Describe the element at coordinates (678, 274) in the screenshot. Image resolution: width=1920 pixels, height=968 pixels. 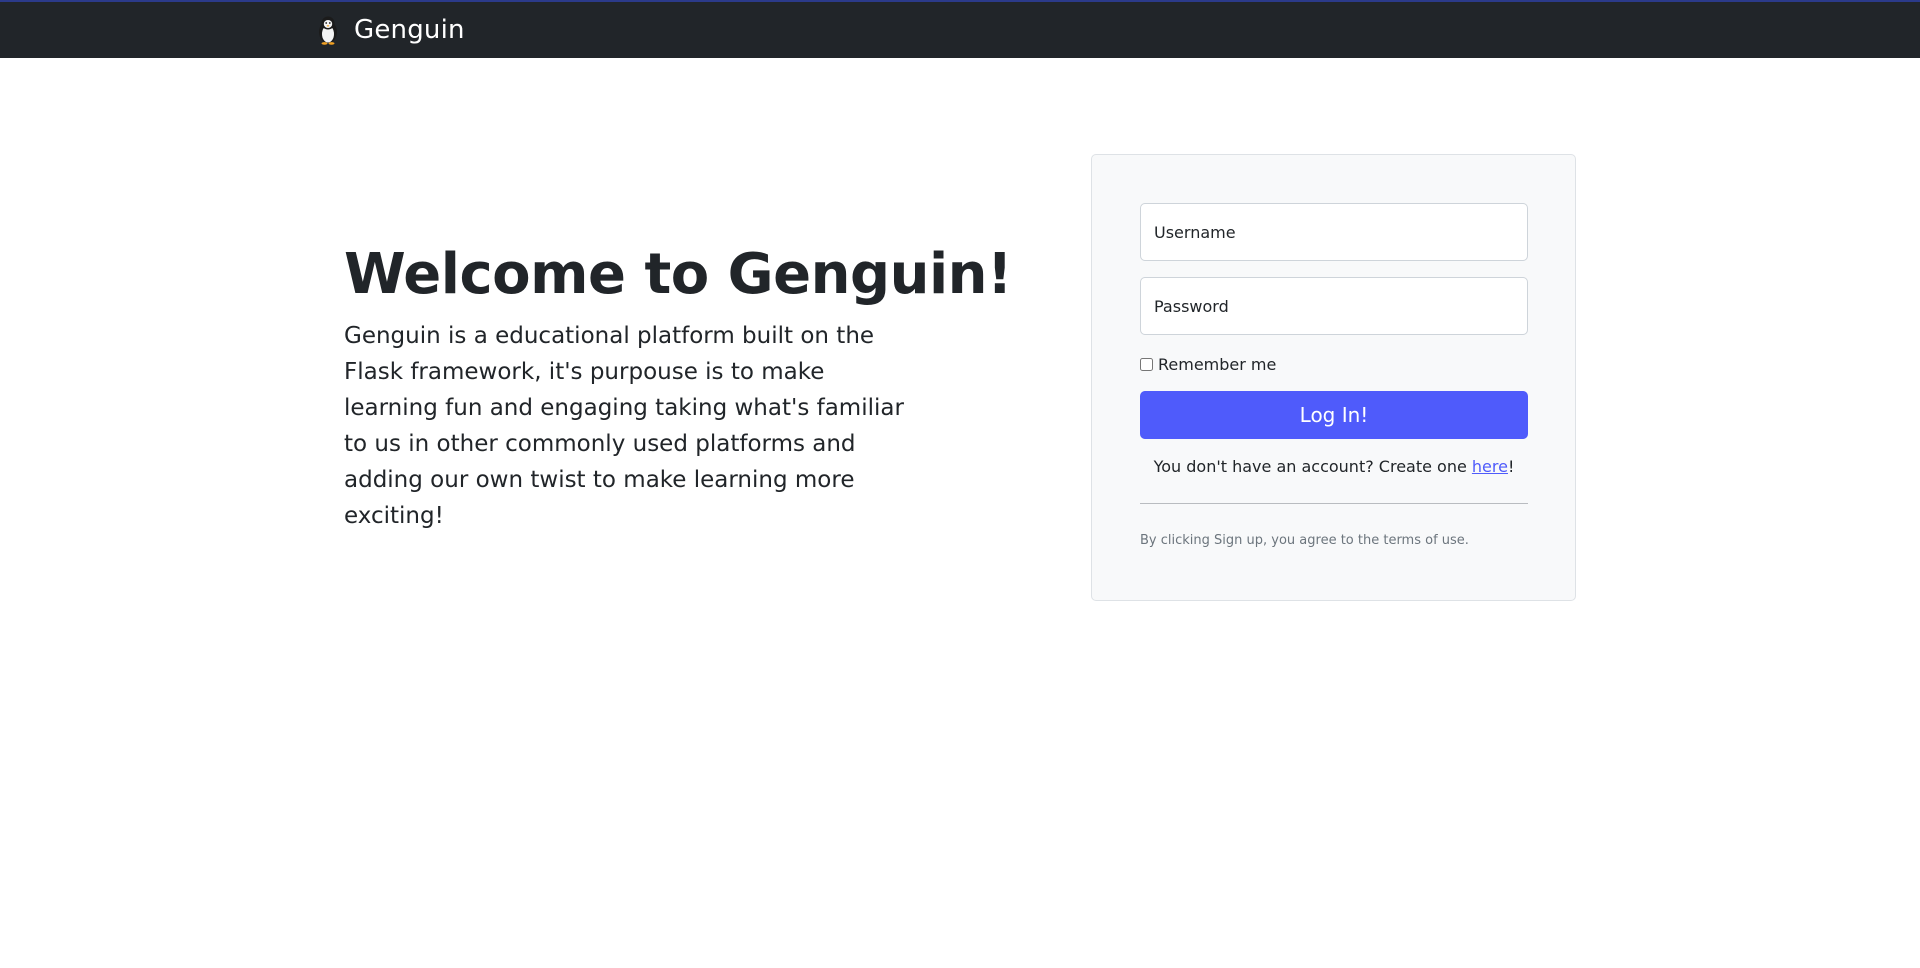
I see `page-title: Welcome to Genguin!` at that location.